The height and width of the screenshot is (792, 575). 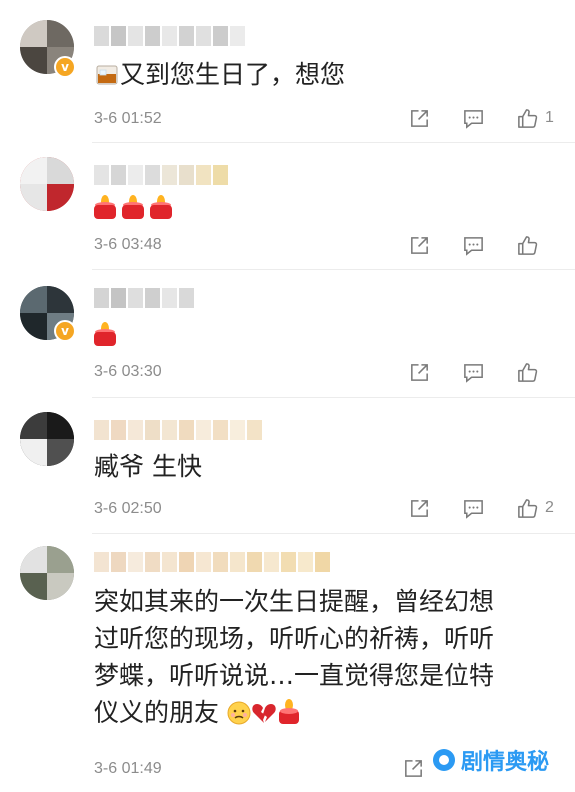 What do you see at coordinates (504, 762) in the screenshot?
I see `watermark-text: 剧情奥秘` at bounding box center [504, 762].